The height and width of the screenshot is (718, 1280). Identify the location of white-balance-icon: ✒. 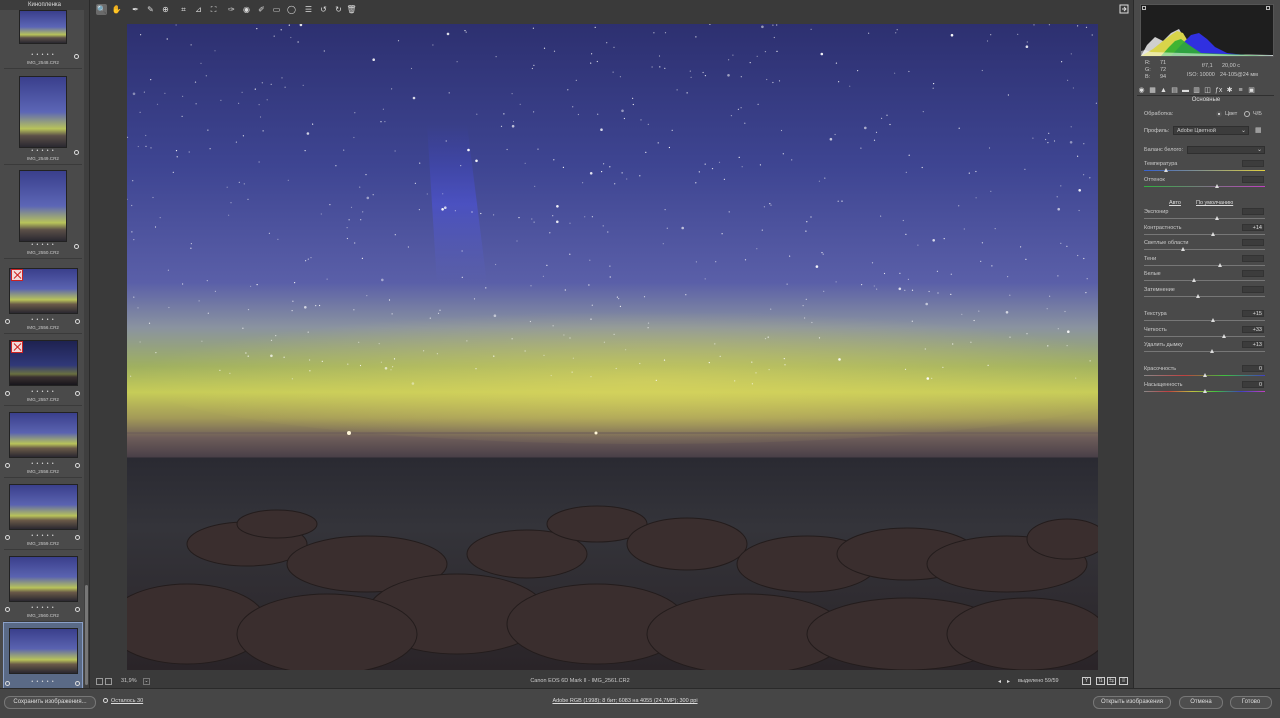
(135, 9).